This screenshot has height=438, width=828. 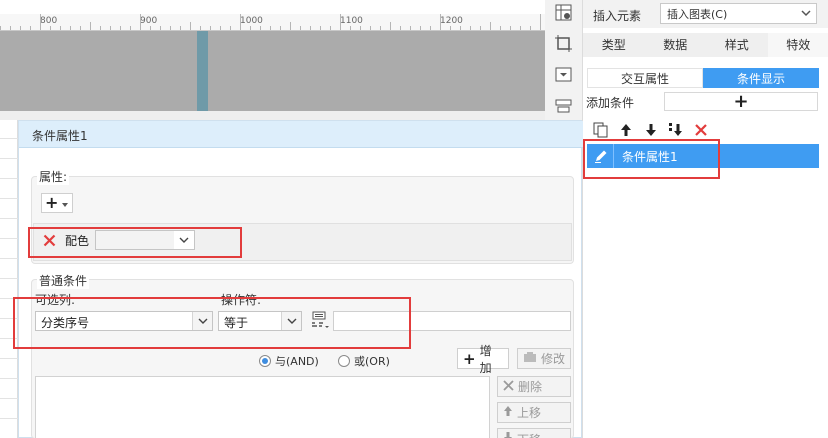 What do you see at coordinates (529, 413) in the screenshot?
I see `move-up-label: 上移` at bounding box center [529, 413].